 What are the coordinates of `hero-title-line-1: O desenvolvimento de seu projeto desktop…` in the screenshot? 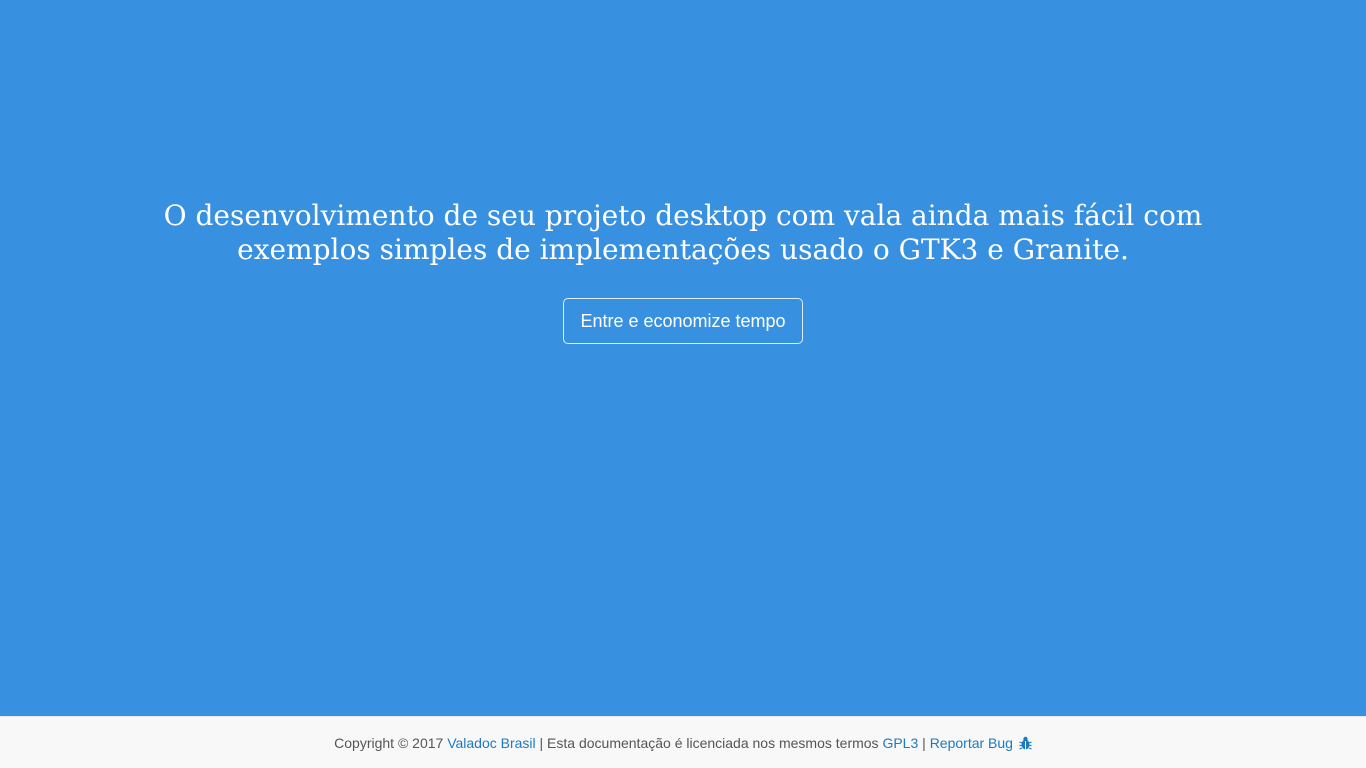 It's located at (683, 215).